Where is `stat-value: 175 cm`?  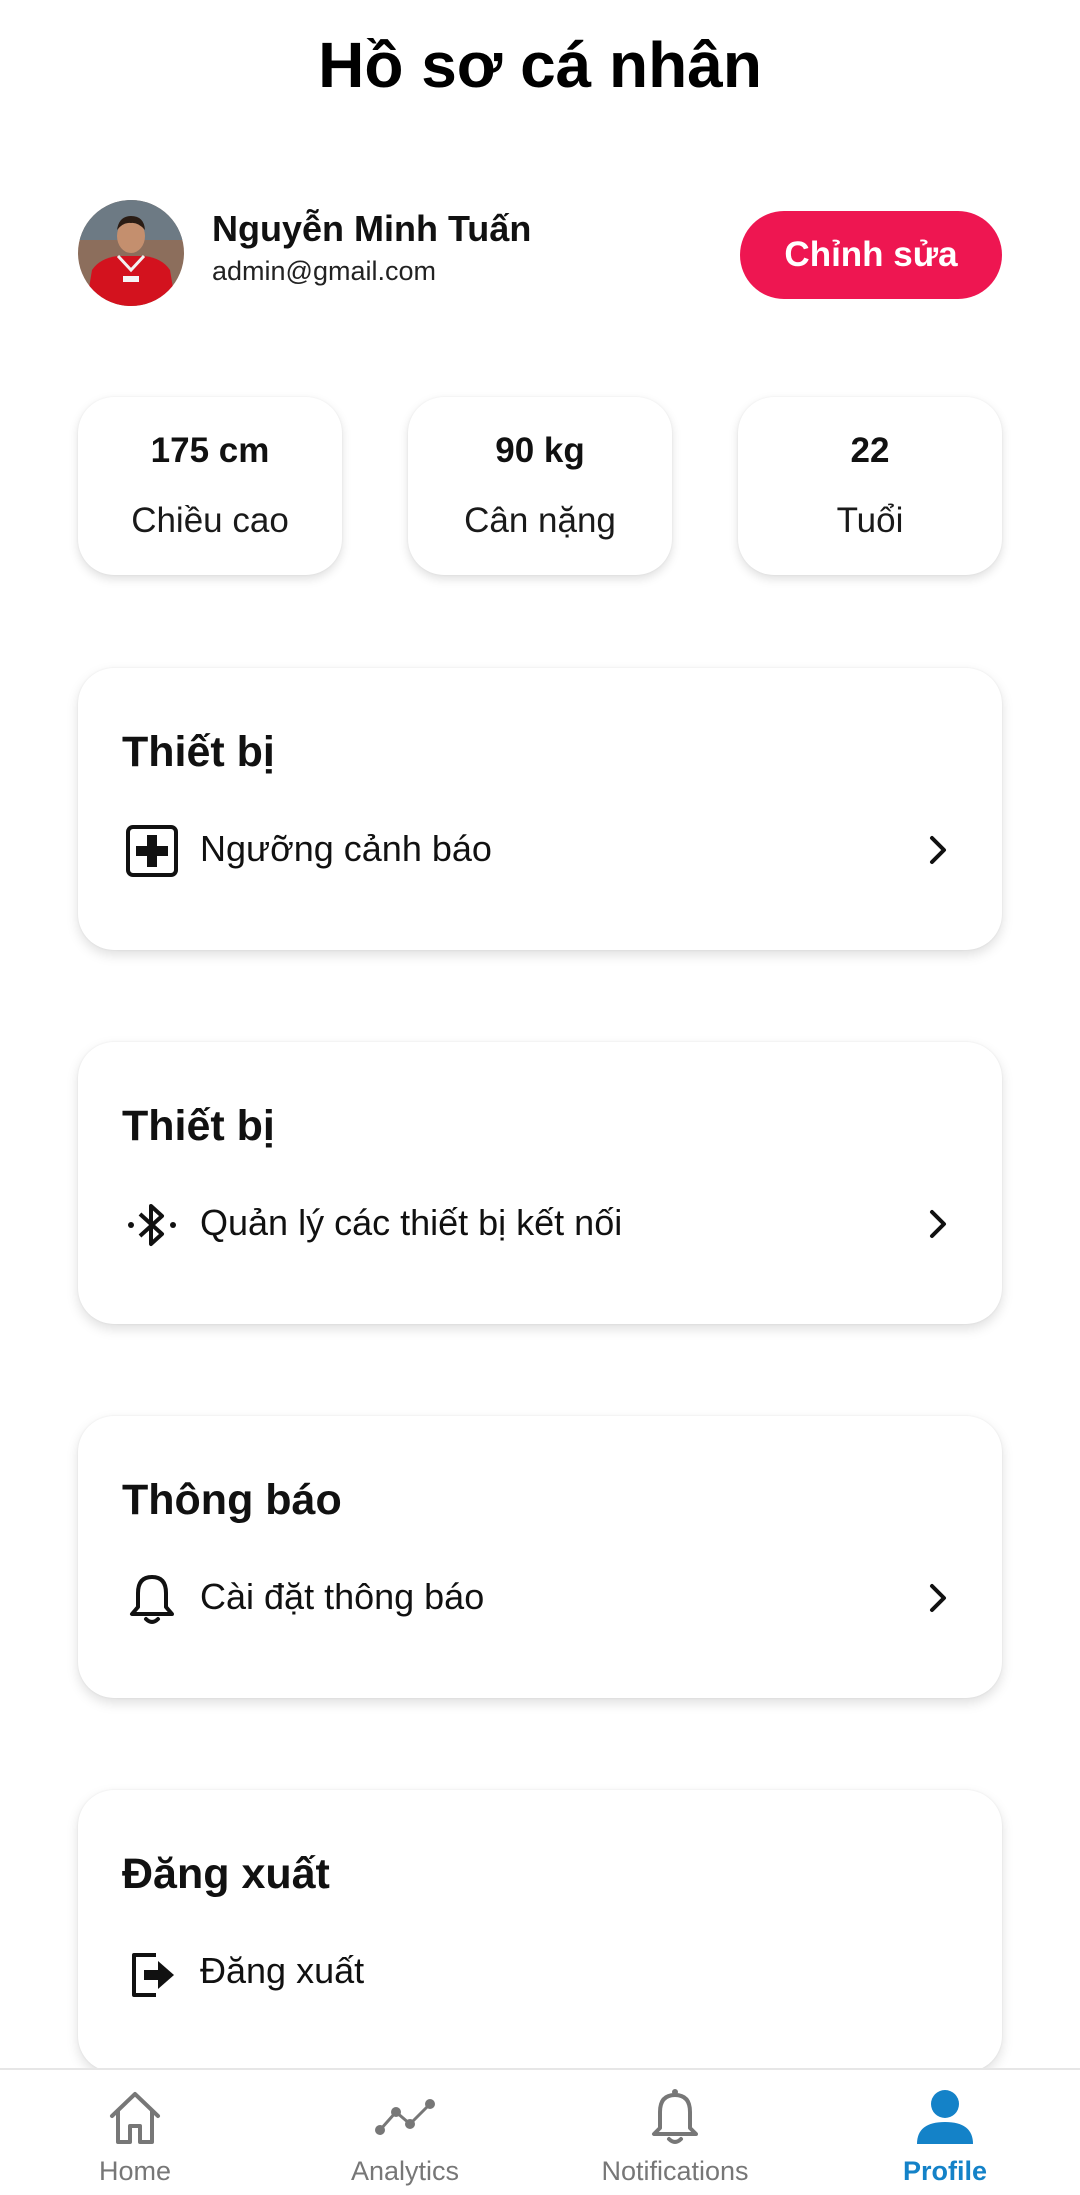 stat-value: 175 cm is located at coordinates (210, 450).